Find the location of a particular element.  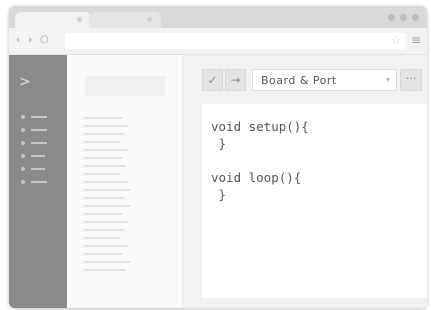

verify-button: ✓ is located at coordinates (212, 80).